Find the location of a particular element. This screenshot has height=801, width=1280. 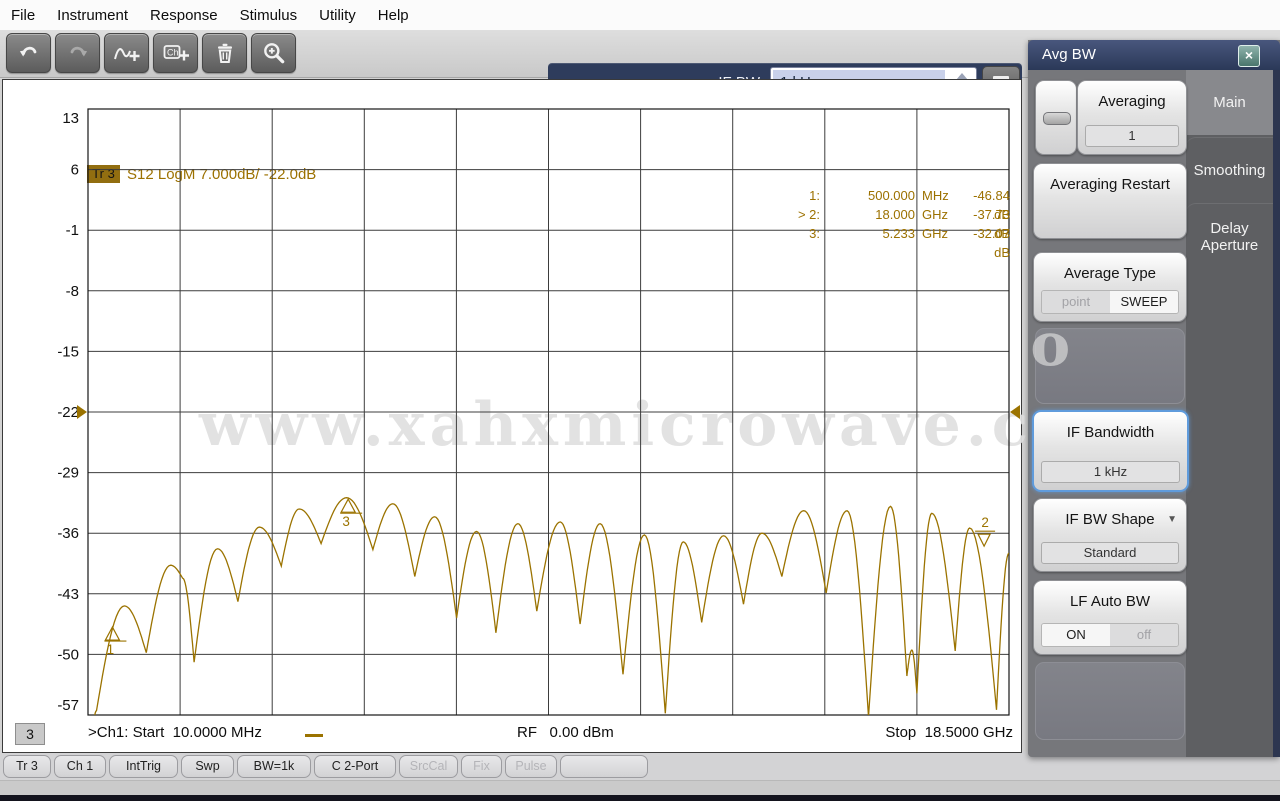

status-swp: Swp is located at coordinates (207, 766).